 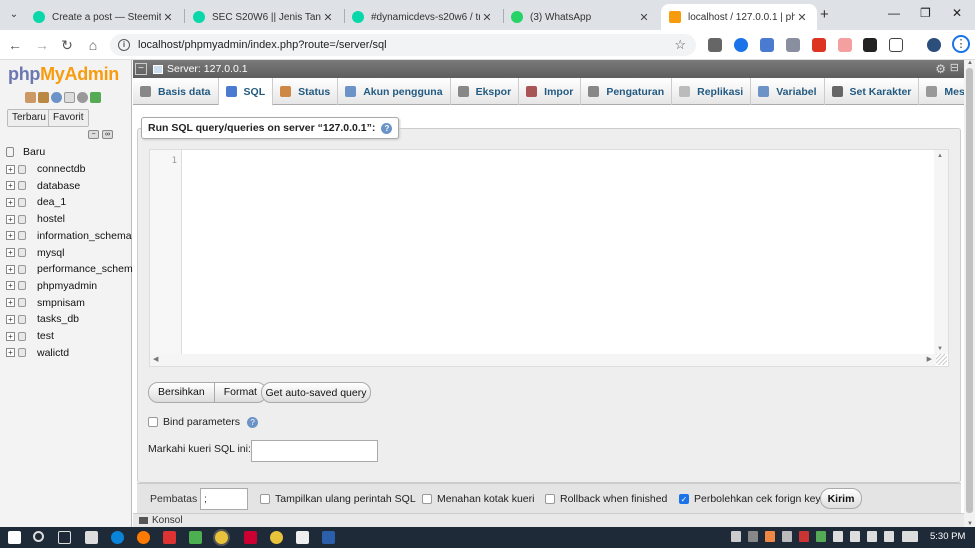 What do you see at coordinates (940, 349) in the screenshot?
I see `scroll-down-icon: ▼` at bounding box center [940, 349].